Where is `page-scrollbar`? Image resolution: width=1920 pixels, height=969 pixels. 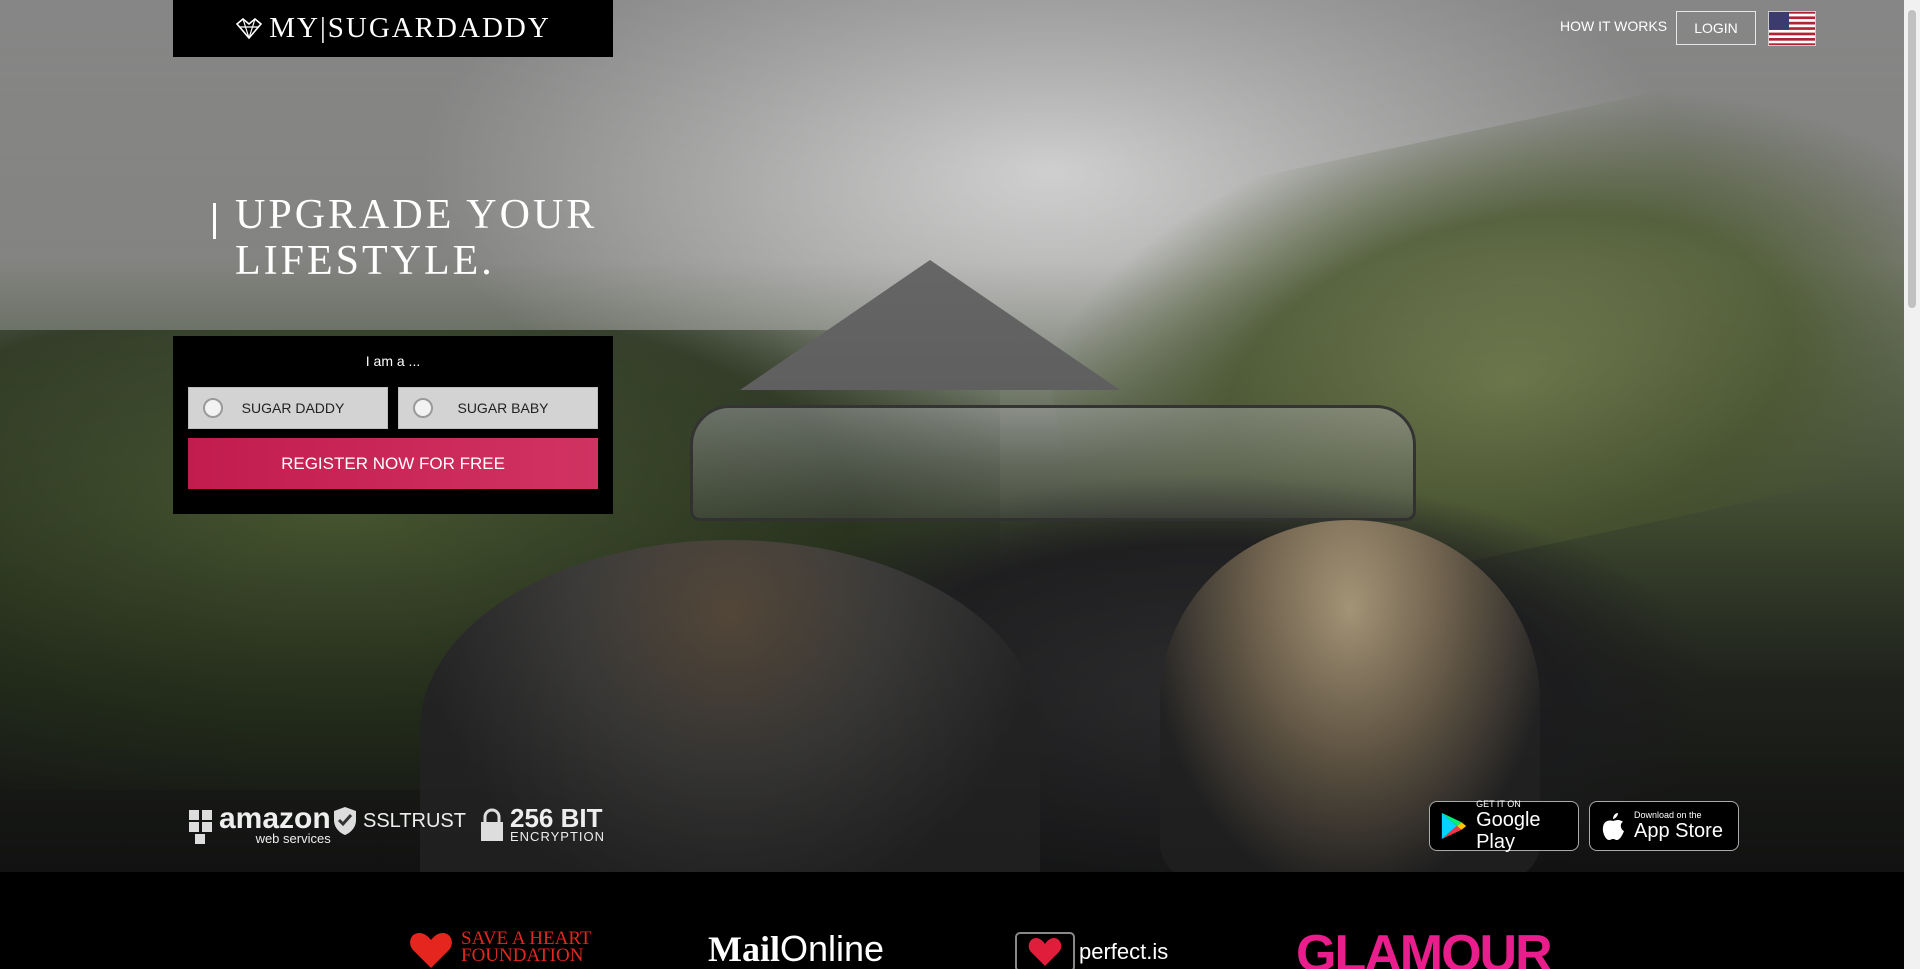
page-scrollbar is located at coordinates (1912, 484).